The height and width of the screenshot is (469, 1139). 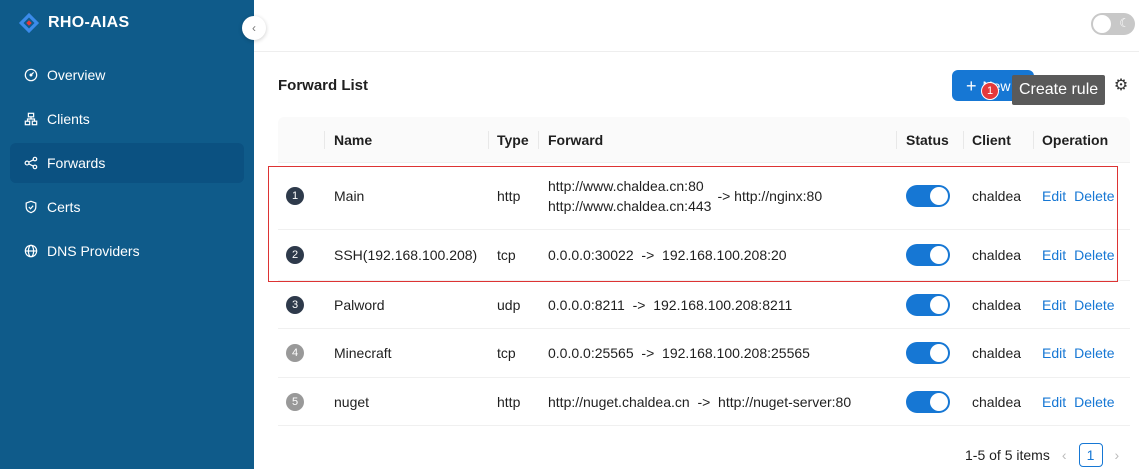 What do you see at coordinates (76, 163) in the screenshot?
I see `sidebar-item-label: Forwards` at bounding box center [76, 163].